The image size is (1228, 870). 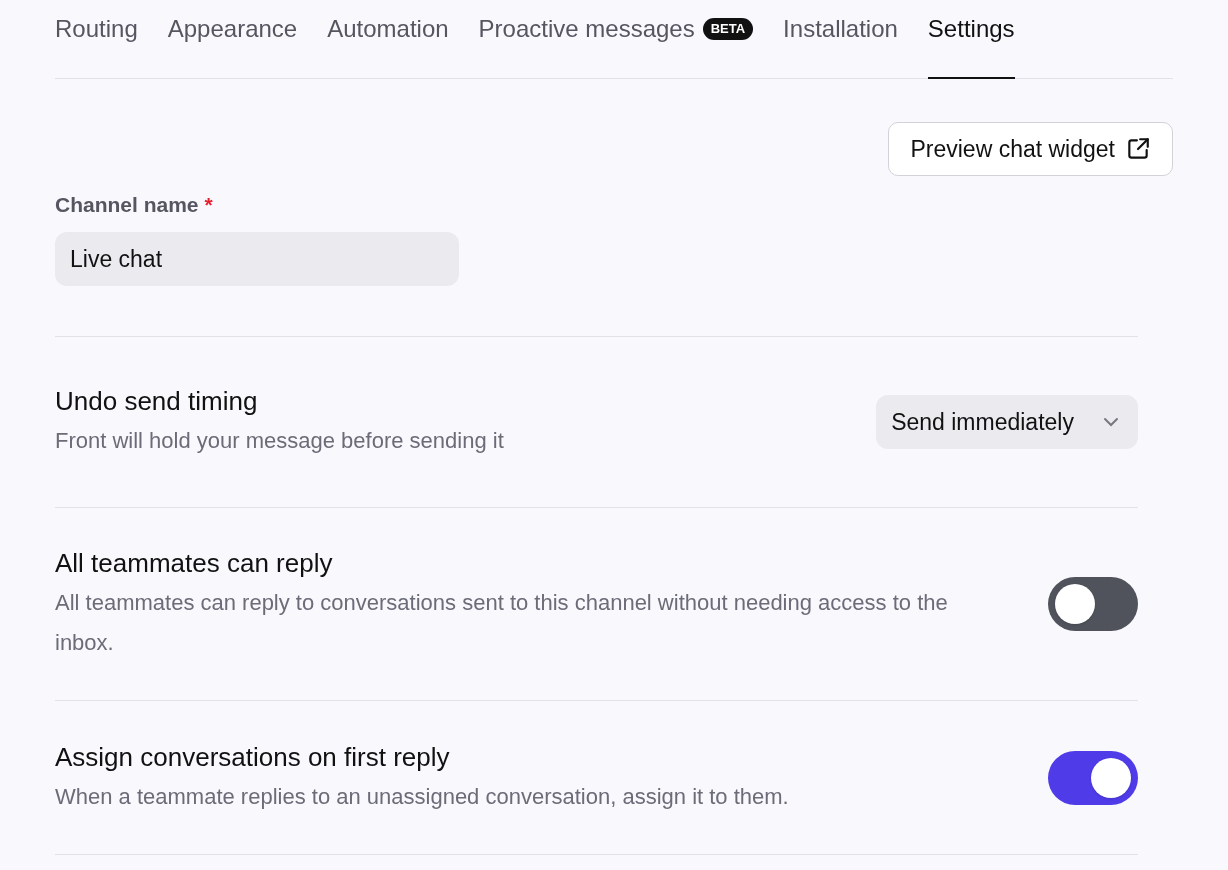 What do you see at coordinates (388, 39) in the screenshot?
I see `tab: Automation` at bounding box center [388, 39].